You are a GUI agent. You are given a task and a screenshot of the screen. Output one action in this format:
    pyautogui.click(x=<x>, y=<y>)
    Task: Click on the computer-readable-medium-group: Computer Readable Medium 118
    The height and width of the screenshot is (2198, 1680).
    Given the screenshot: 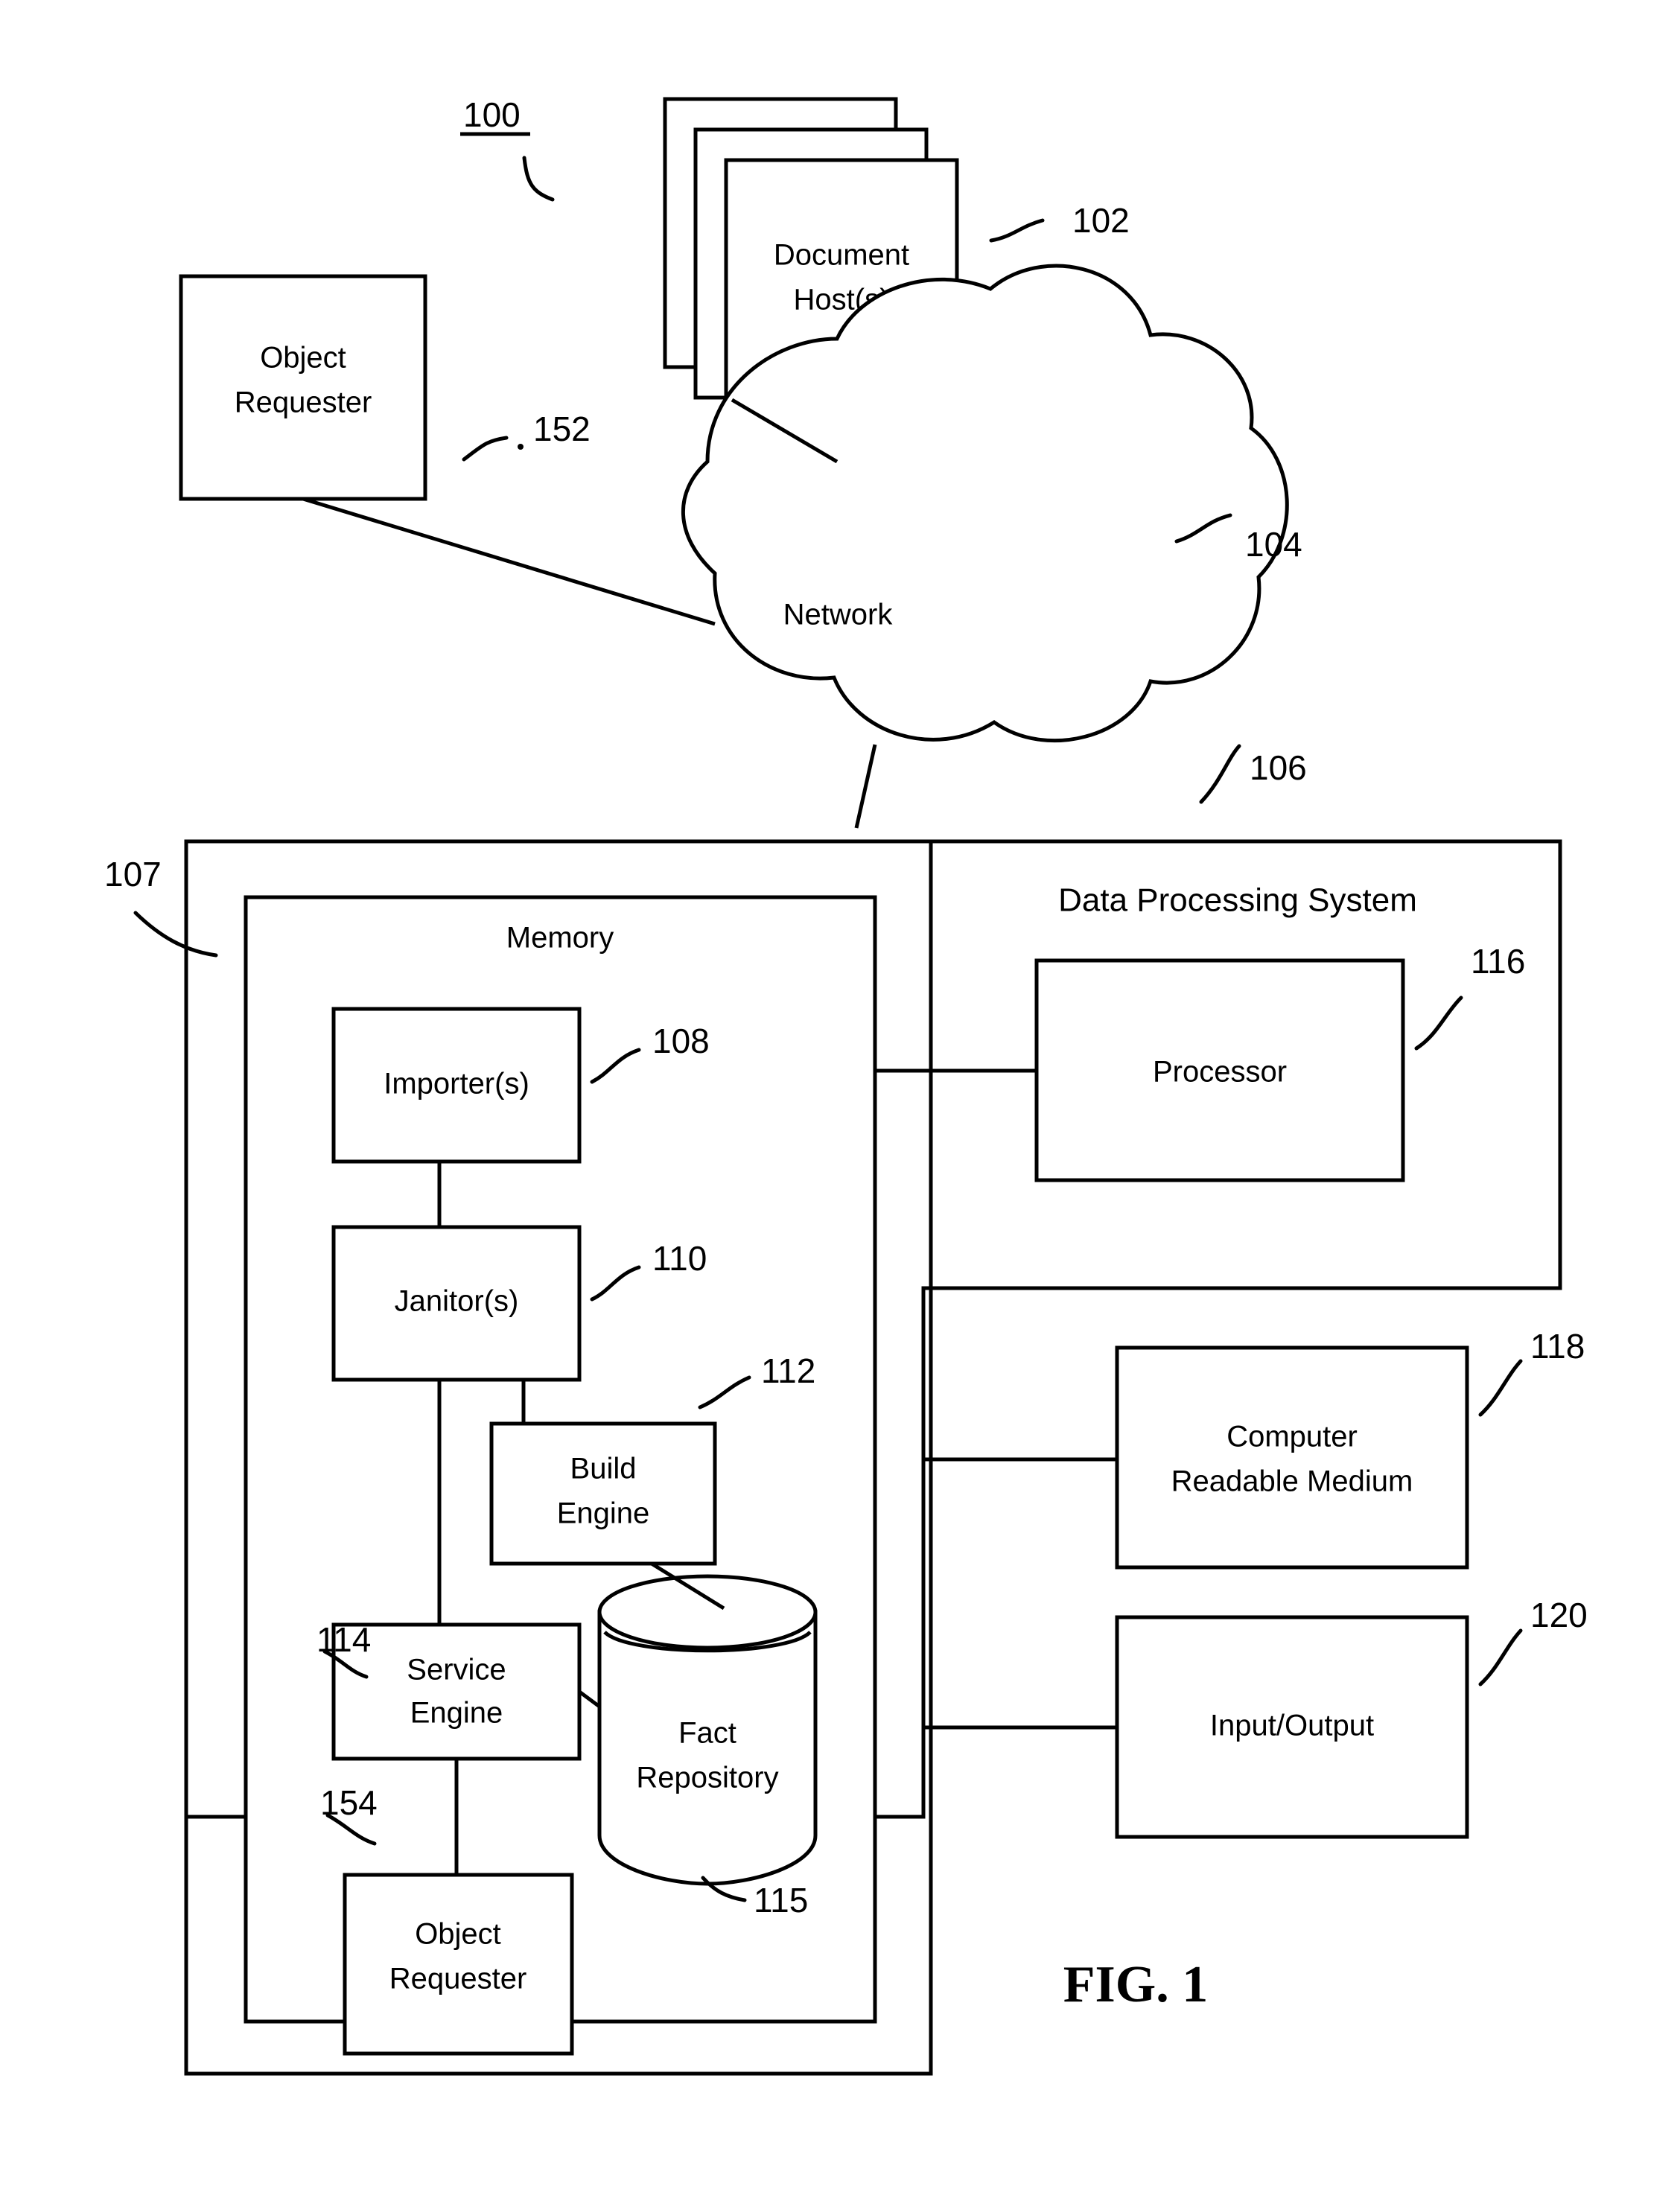 What is the action you would take?
    pyautogui.click(x=1350, y=1448)
    